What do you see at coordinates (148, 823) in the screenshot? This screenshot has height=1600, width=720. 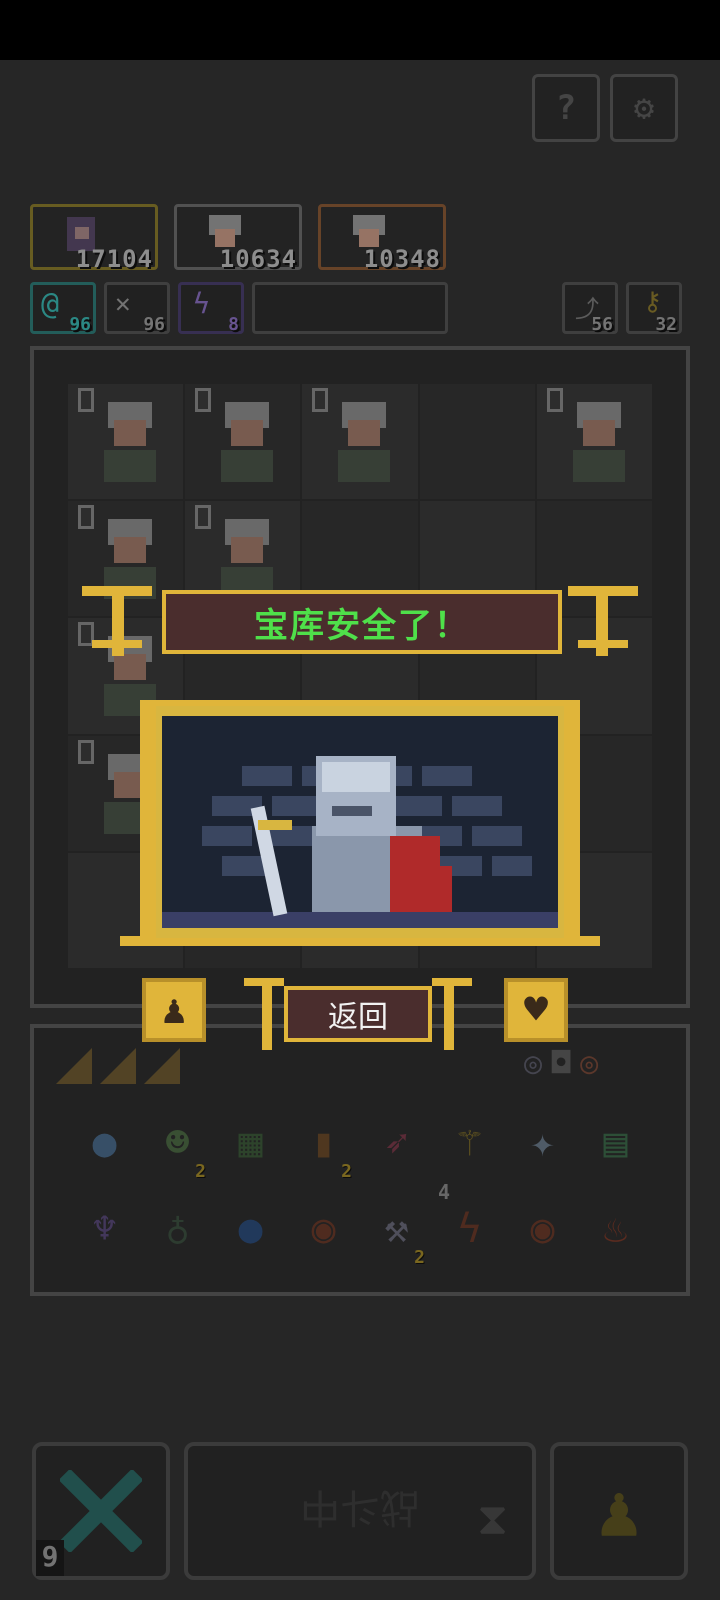 I see `scene-left-post` at bounding box center [148, 823].